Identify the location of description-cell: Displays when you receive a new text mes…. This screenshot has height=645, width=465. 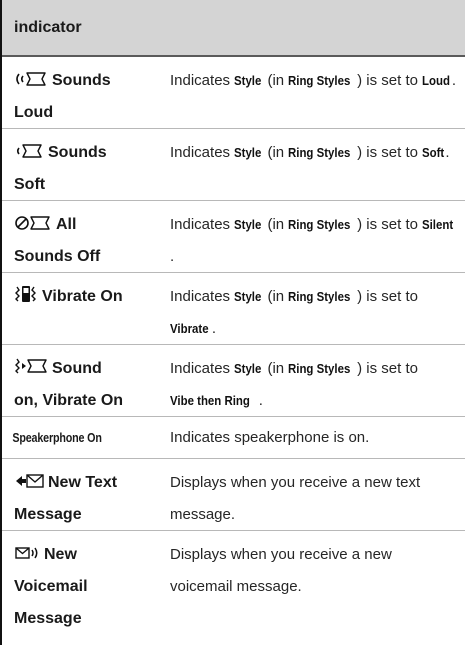
(307, 494).